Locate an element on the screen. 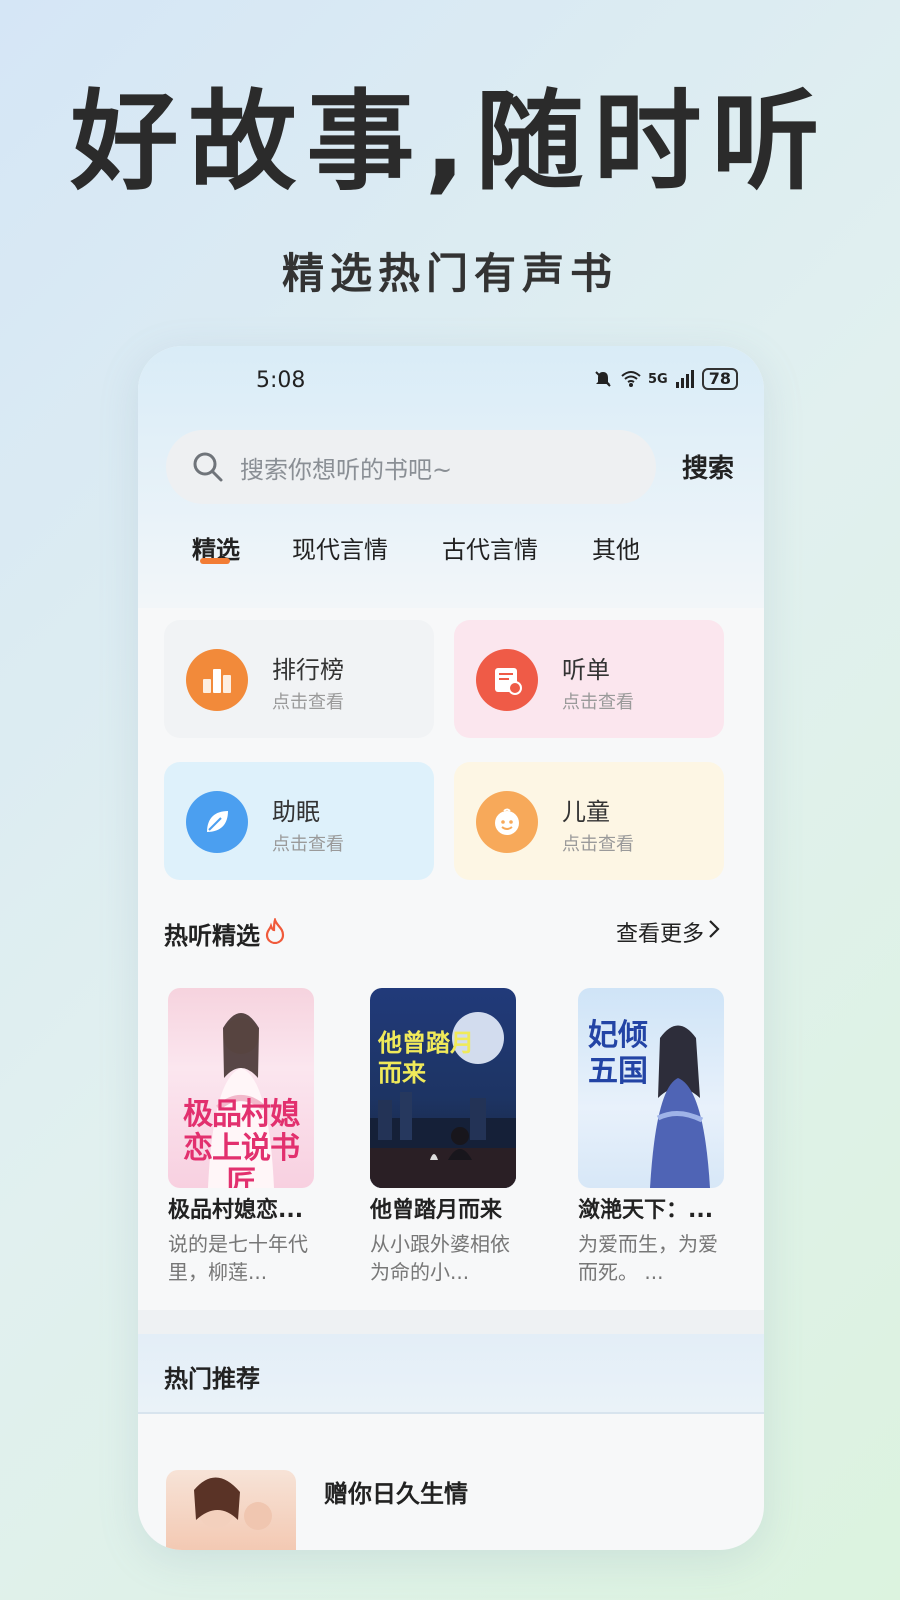 This screenshot has height=1600, width=900. see-more-label: 查看更多 is located at coordinates (660, 934).